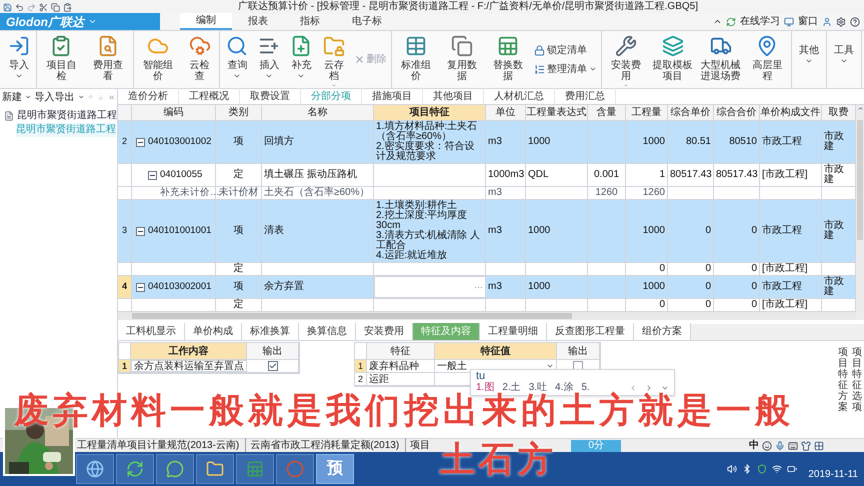 The width and height of the screenshot is (864, 486). What do you see at coordinates (673, 59) in the screenshot?
I see `toolbar-button: 提取模板项目` at bounding box center [673, 59].